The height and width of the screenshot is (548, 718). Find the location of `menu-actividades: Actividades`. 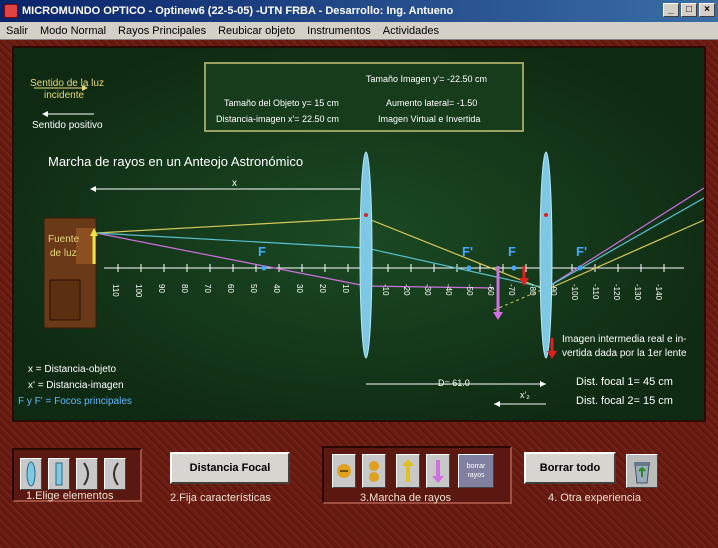

menu-actividades: Actividades is located at coordinates (411, 31).